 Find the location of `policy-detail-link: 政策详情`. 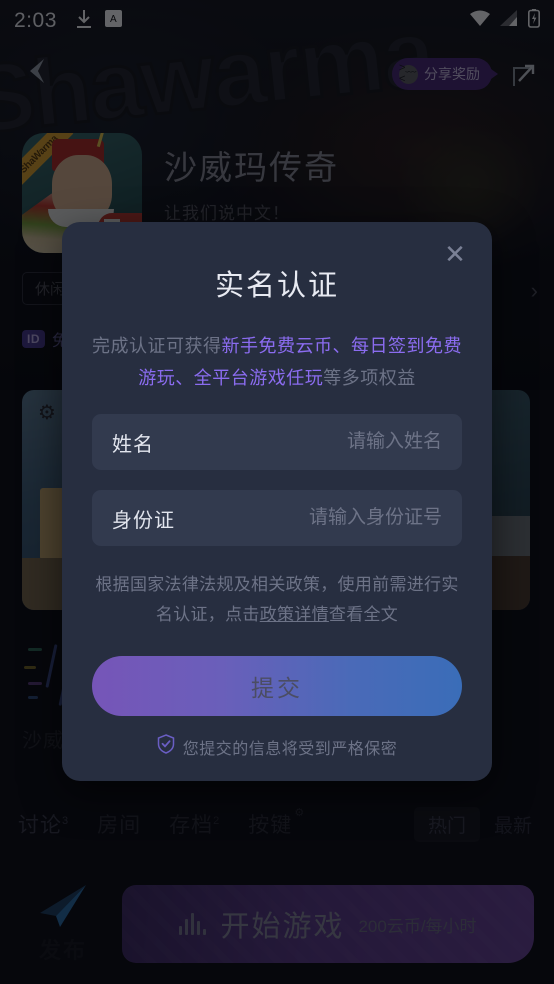

policy-detail-link: 政策详情 is located at coordinates (294, 614).